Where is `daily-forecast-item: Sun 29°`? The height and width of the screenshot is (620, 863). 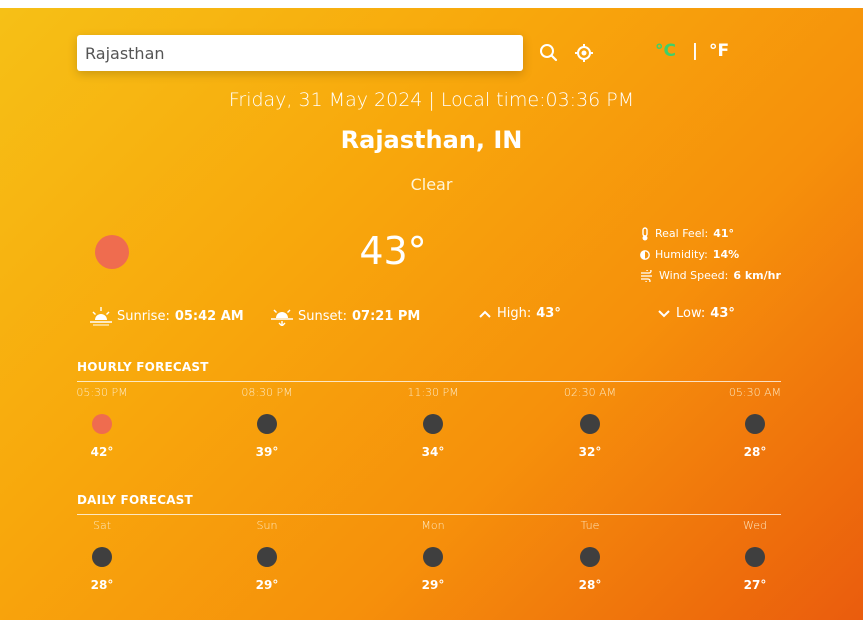
daily-forecast-item: Sun 29° is located at coordinates (267, 555).